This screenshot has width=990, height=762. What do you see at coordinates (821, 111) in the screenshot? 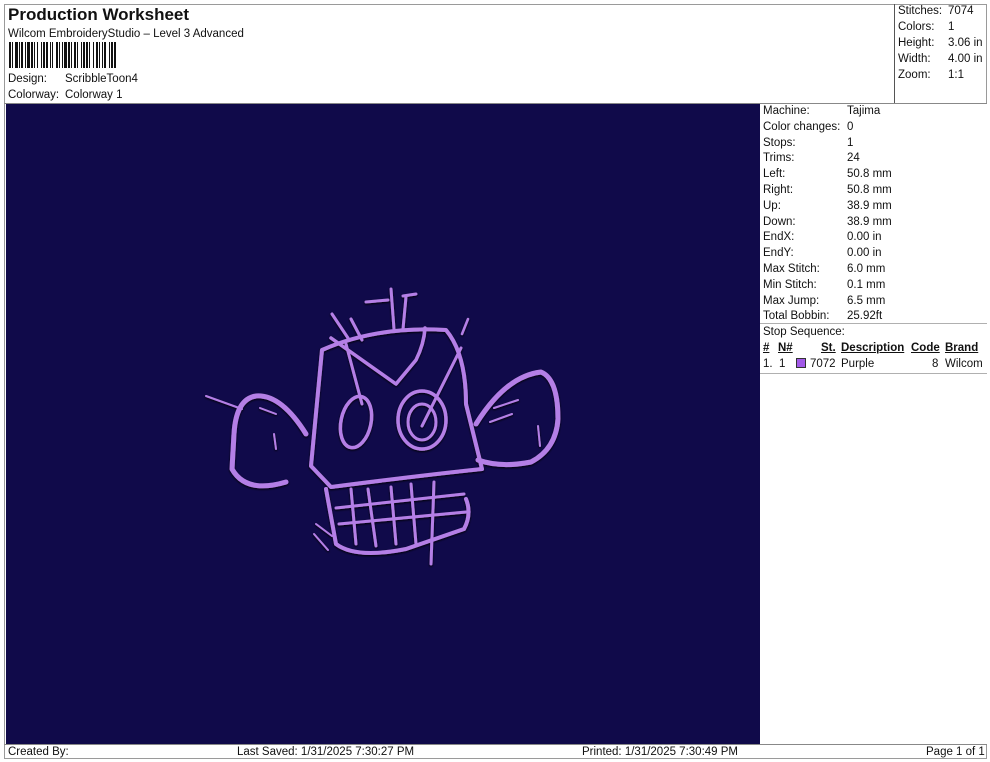
I see `detail-row: Machine: Tajima` at bounding box center [821, 111].